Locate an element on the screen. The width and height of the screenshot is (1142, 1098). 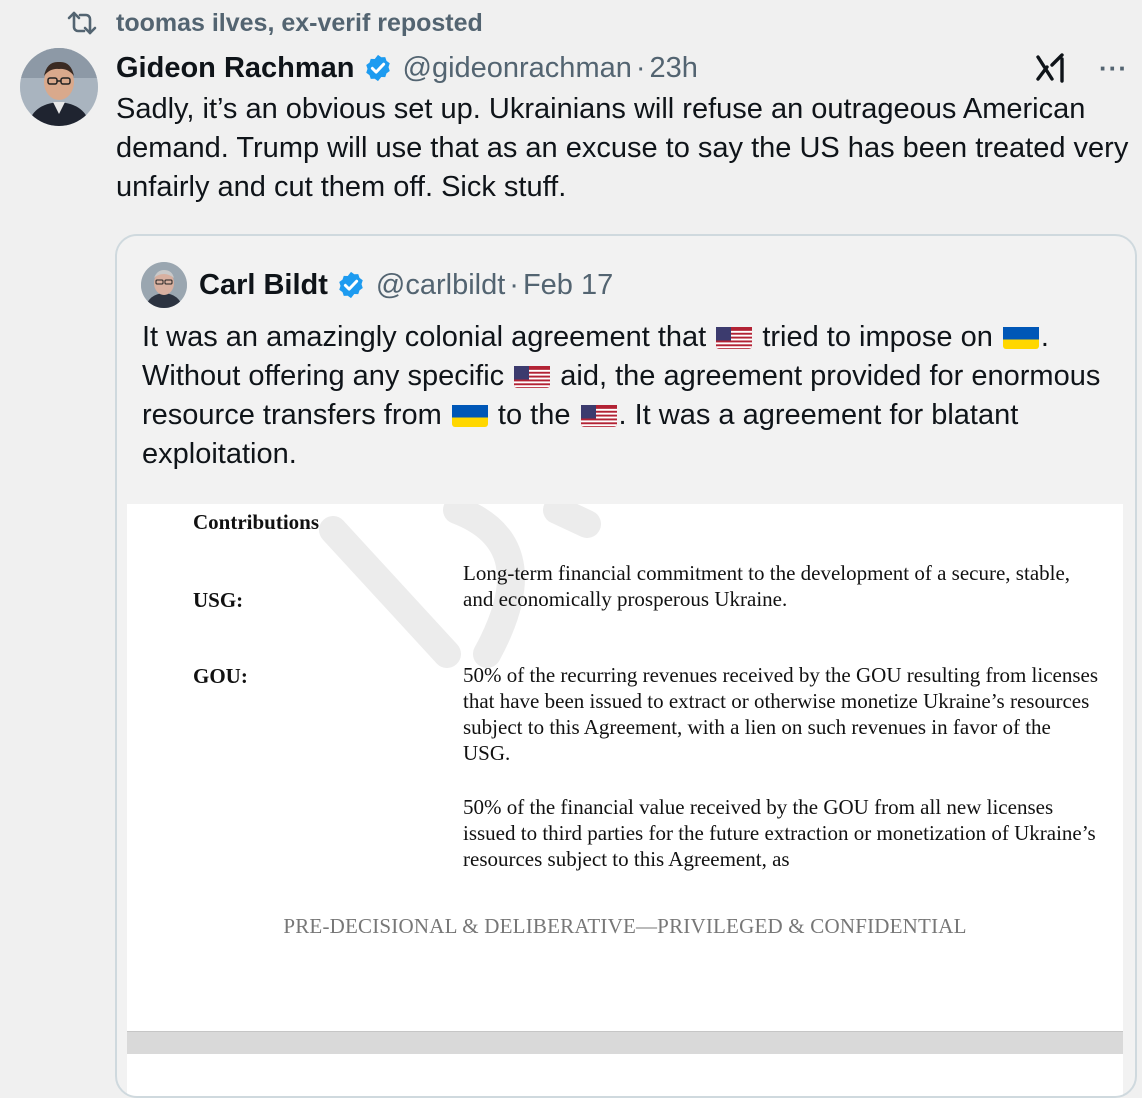
gou-label: GOU: is located at coordinates (220, 676).